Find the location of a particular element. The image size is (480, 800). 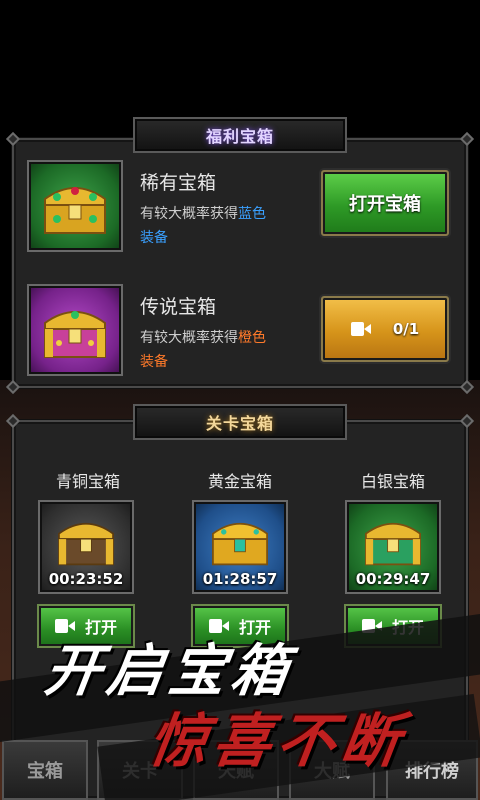

tab-chest: 宝箱 is located at coordinates (45, 770).